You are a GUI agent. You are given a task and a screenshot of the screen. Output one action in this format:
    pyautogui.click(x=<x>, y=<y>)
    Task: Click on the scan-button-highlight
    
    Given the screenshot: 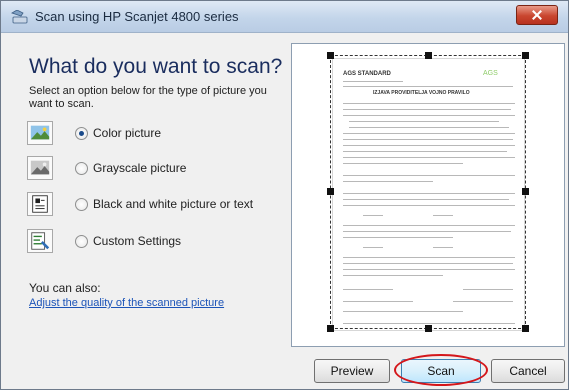 What is the action you would take?
    pyautogui.click(x=441, y=370)
    